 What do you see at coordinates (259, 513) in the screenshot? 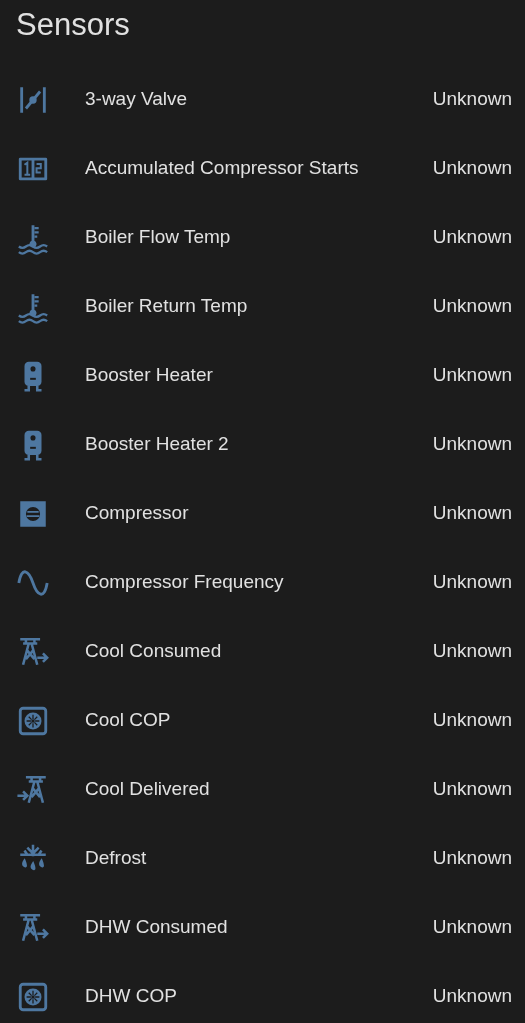
I see `sensor-name: Compressor` at bounding box center [259, 513].